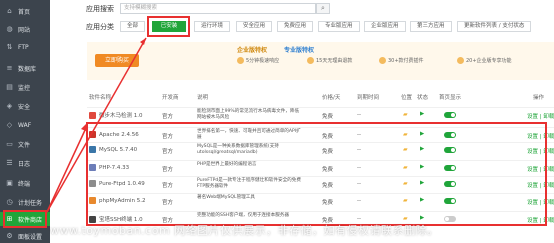  What do you see at coordinates (25, 202) in the screenshot?
I see `sidebar-item-cron: ◷ 计划任务` at bounding box center [25, 202].